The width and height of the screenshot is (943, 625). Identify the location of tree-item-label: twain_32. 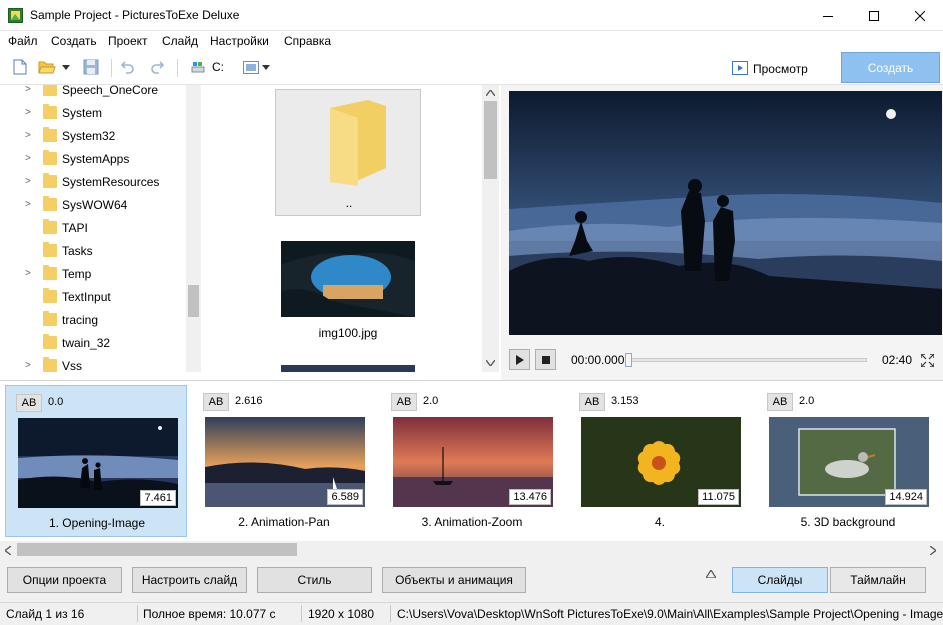
(86, 343).